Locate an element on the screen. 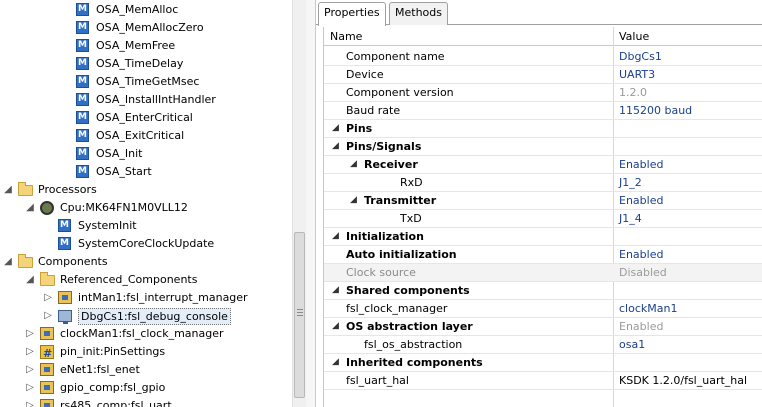 This screenshot has height=407, width=762. tree-item: ▷ clockMan1:fsl_clock_manager is located at coordinates (146, 334).